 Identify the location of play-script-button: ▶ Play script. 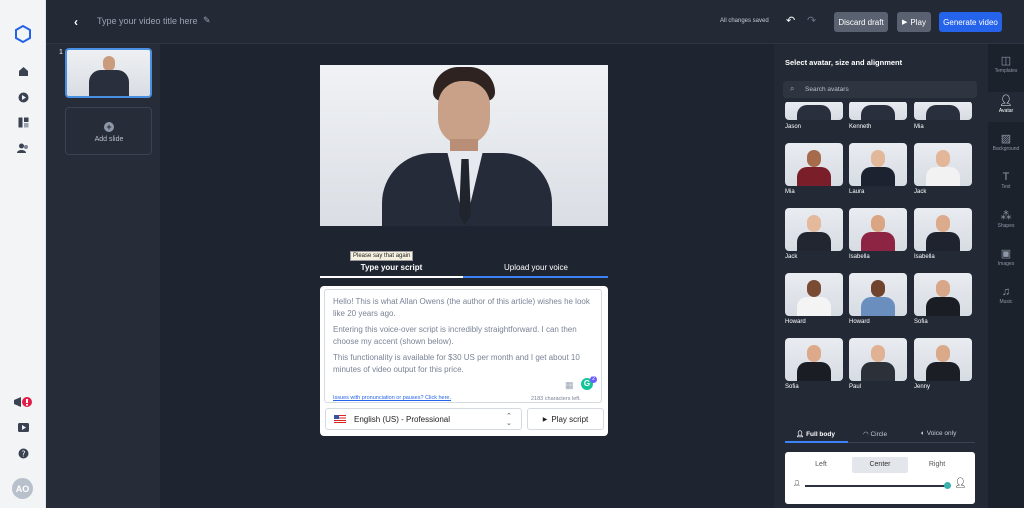
(565, 419).